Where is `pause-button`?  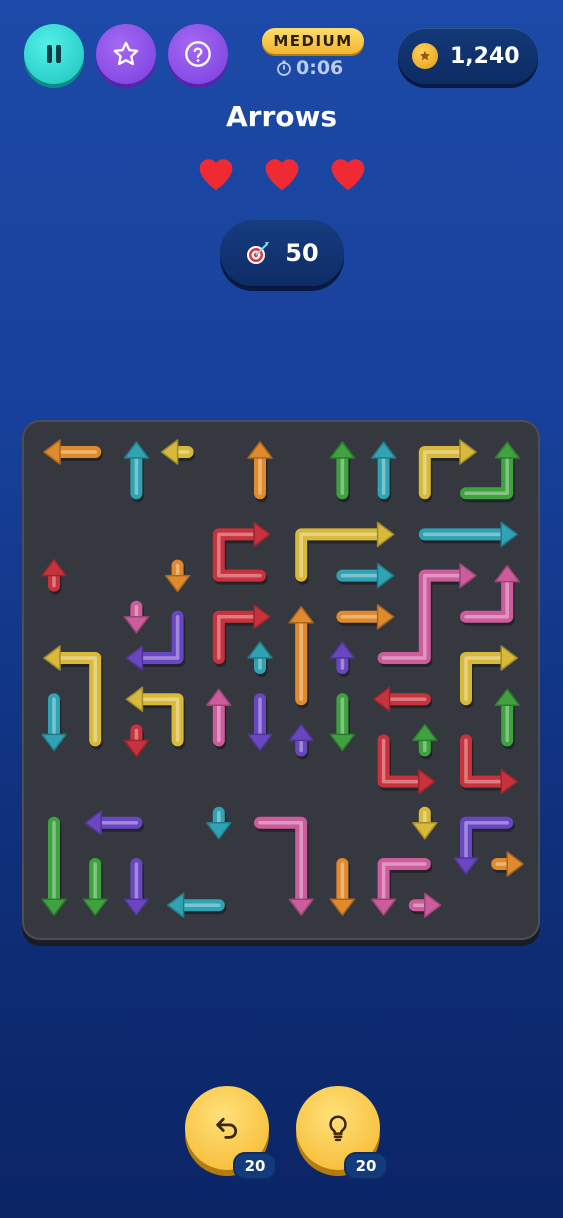
pause-button is located at coordinates (54, 54).